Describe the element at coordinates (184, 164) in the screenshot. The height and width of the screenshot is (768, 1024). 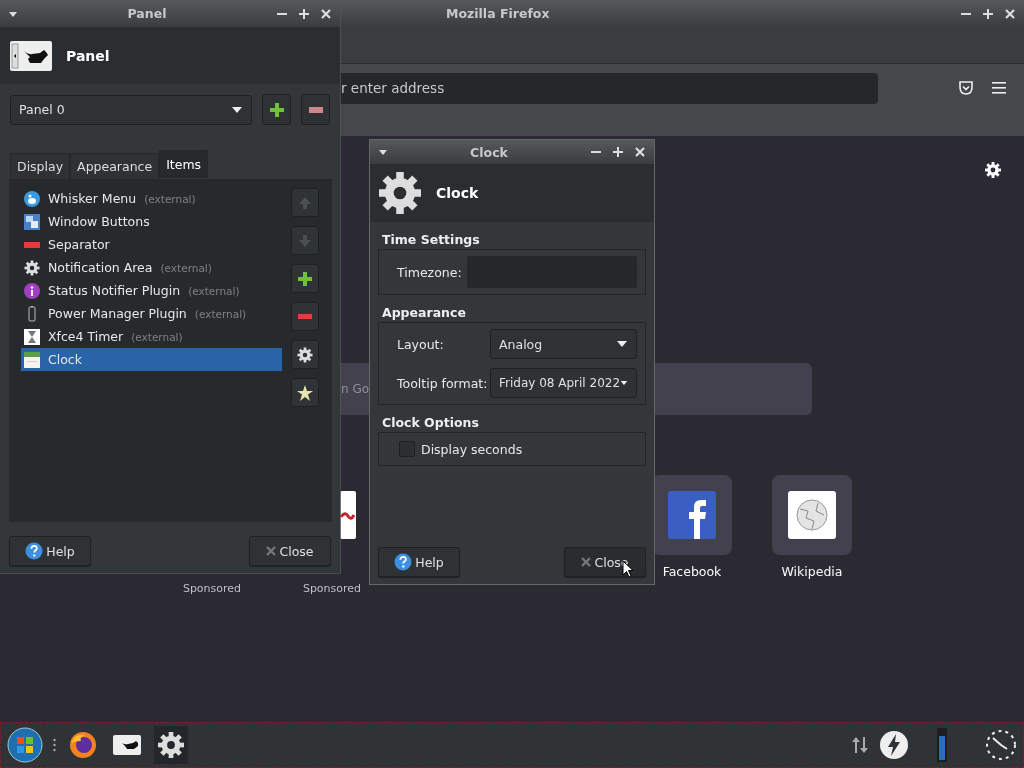
I see `tab: Items` at that location.